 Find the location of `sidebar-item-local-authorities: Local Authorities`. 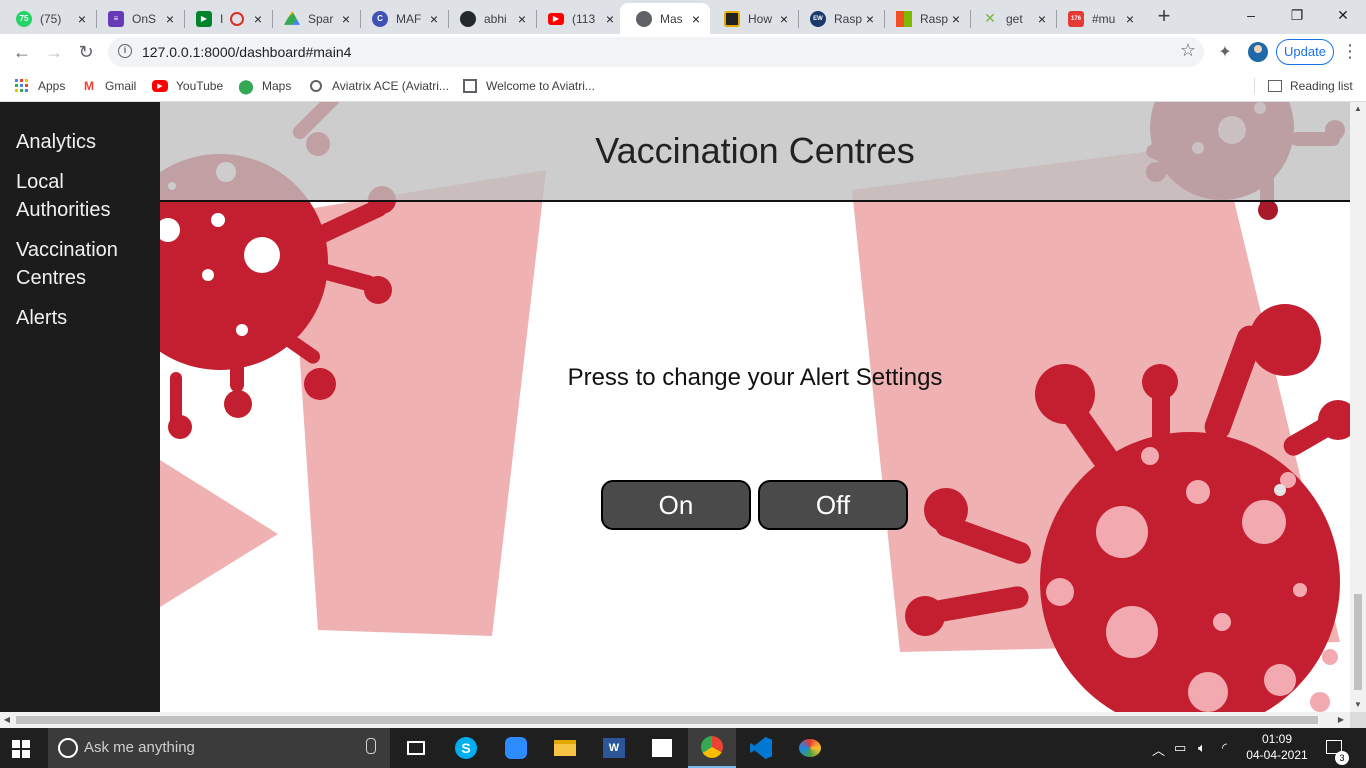

sidebar-item-local-authorities: Local Authorities is located at coordinates (86, 196).